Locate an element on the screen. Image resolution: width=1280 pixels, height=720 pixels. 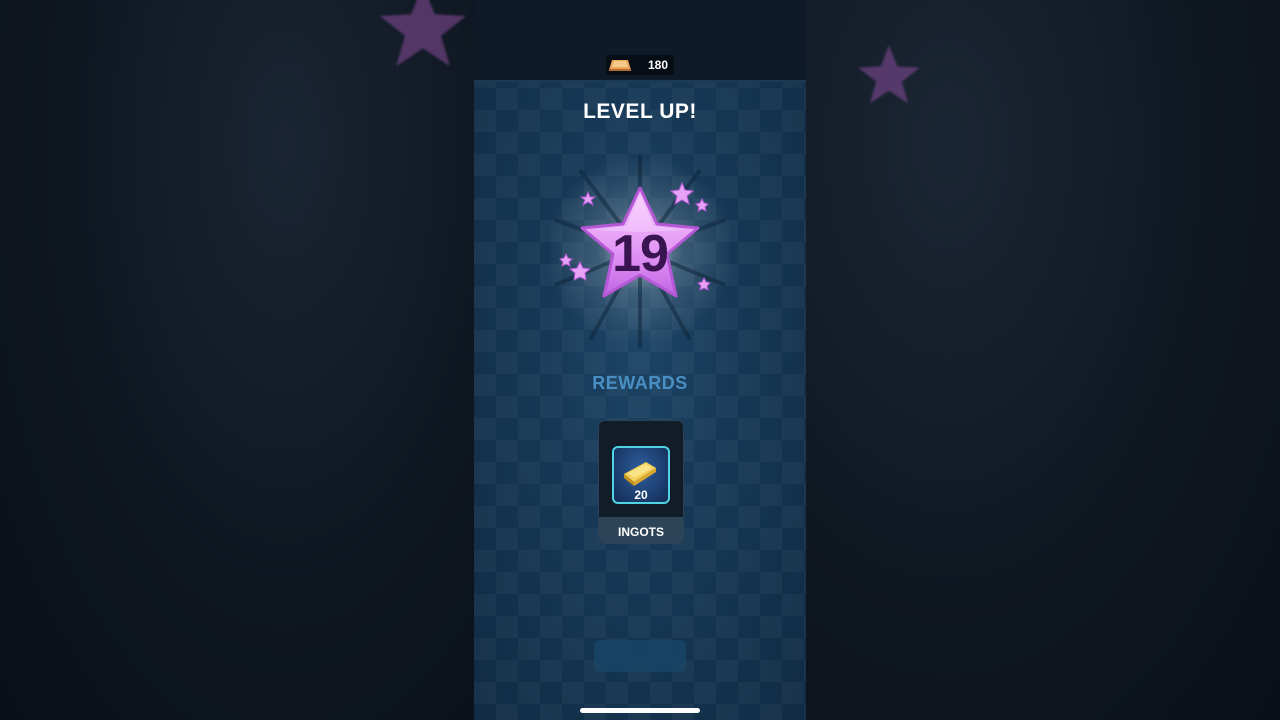
reward-card-ingots: 20 INGOTS is located at coordinates (641, 482).